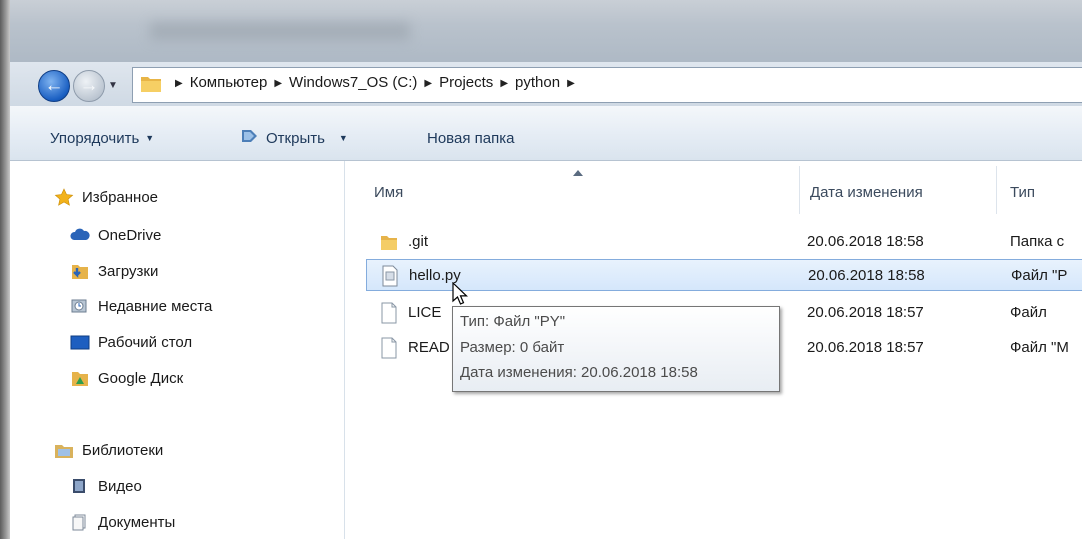 This screenshot has width=1082, height=539. I want to click on recent-places-icon, so click(79, 306).